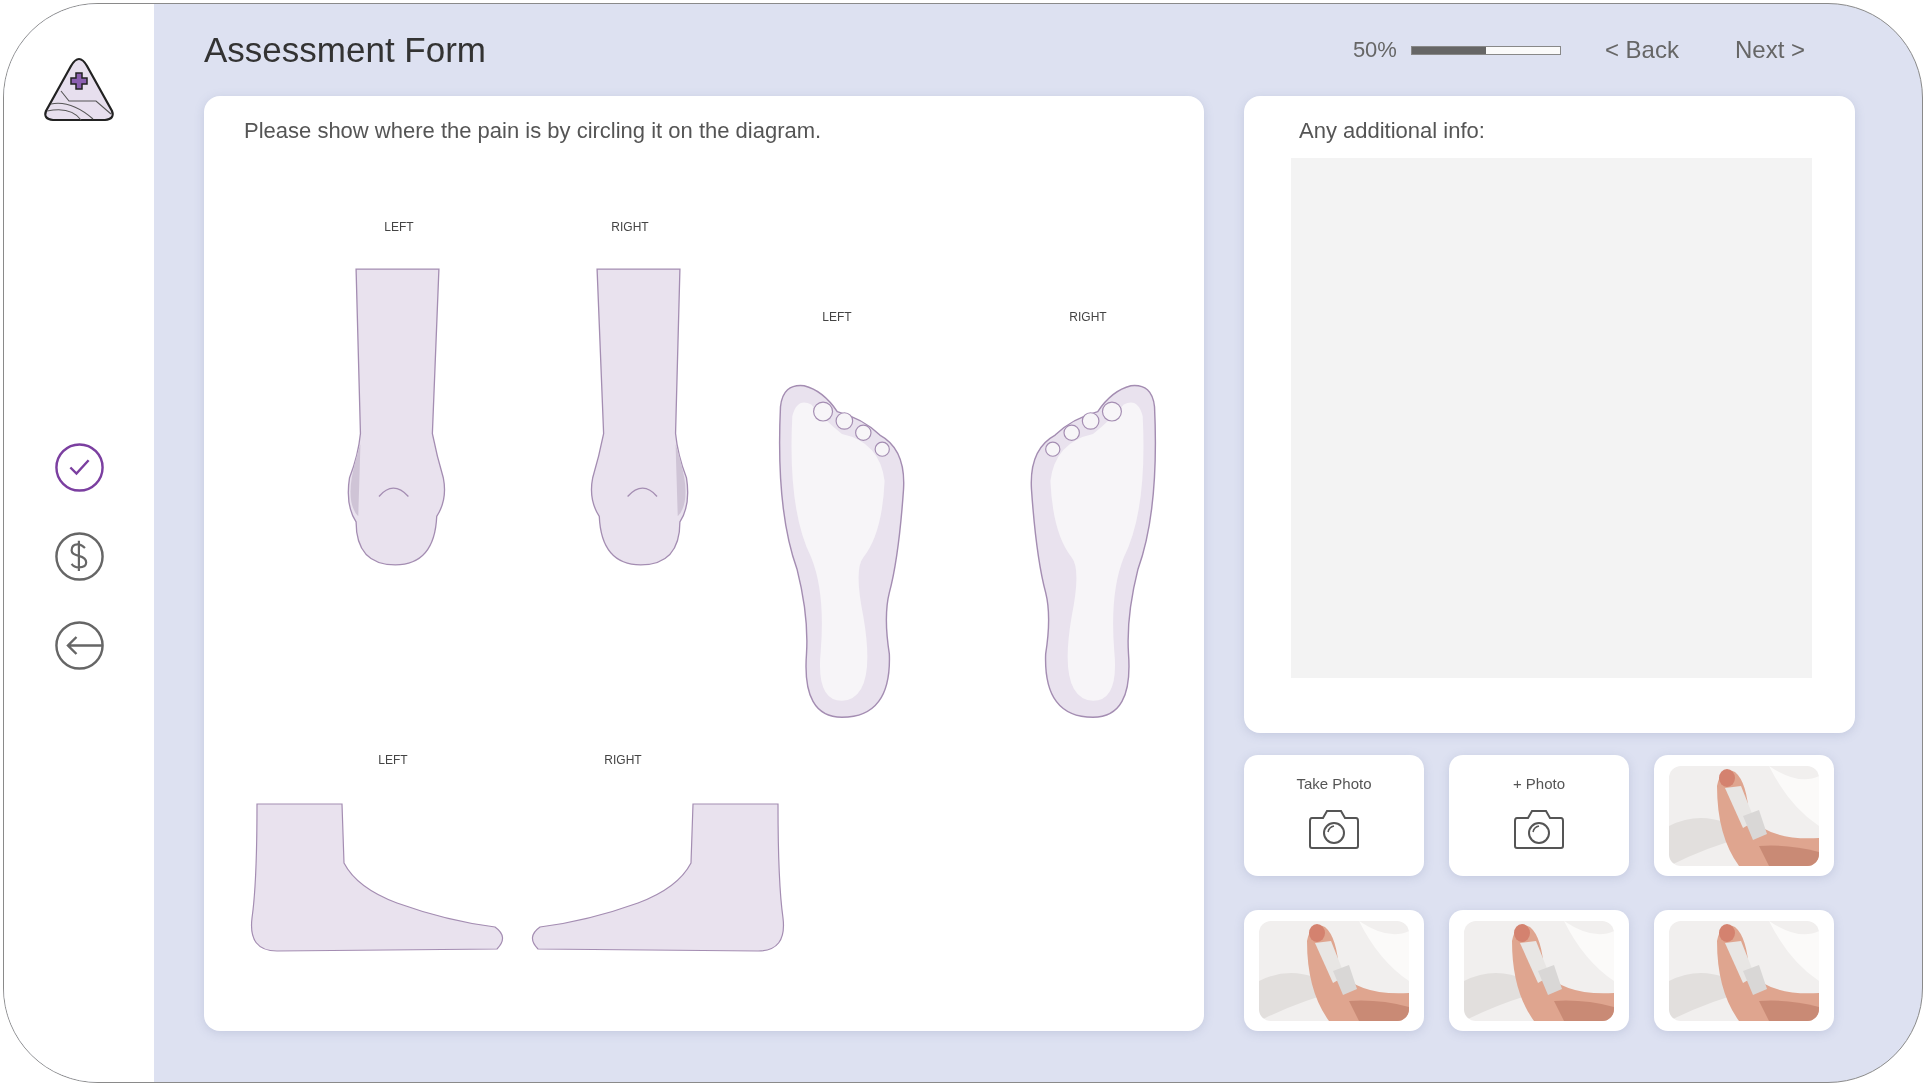 The width and height of the screenshot is (1926, 1086). I want to click on progress-reading: 50%, so click(1374, 50).